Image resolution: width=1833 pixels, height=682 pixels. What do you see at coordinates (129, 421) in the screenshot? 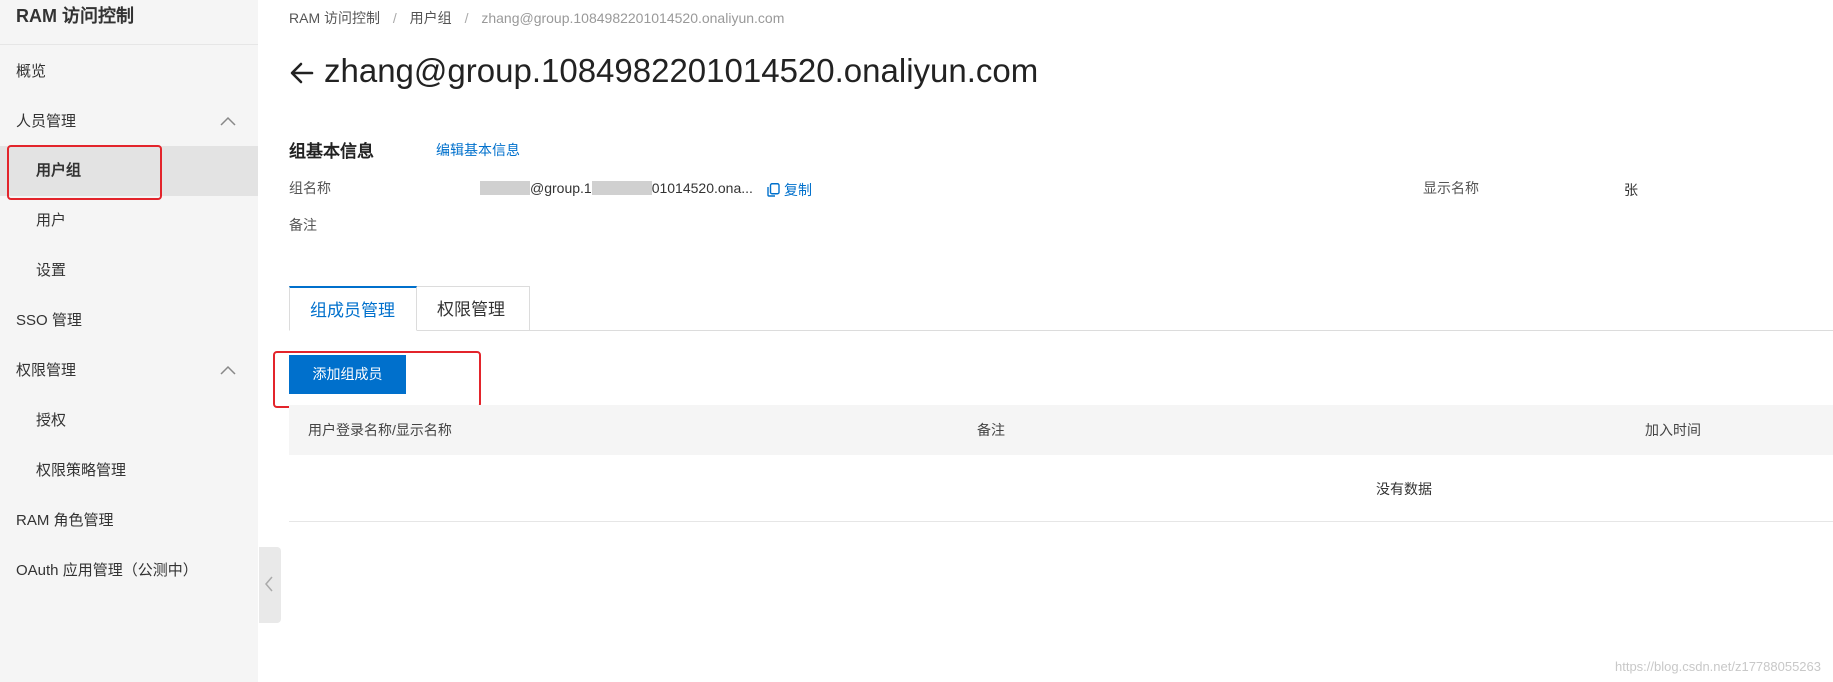
I see `sidebar-item-grants: 授权` at bounding box center [129, 421].